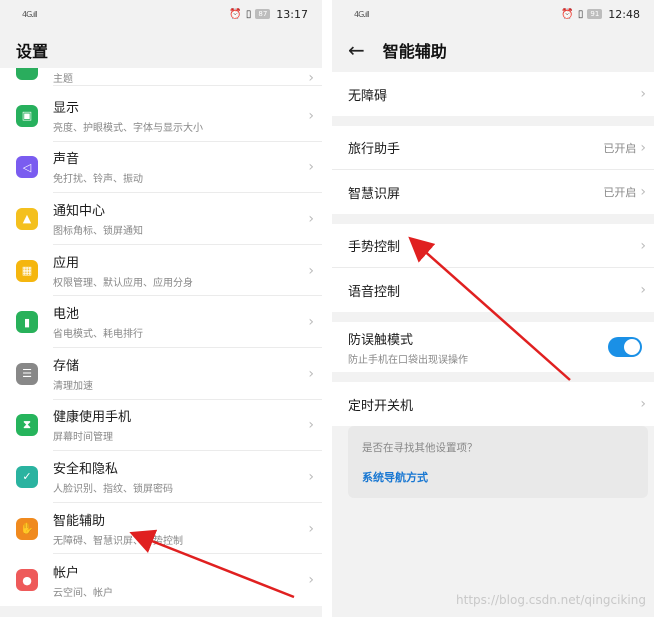  I want to click on settings-group: 定时开关机 ›, so click(493, 404).